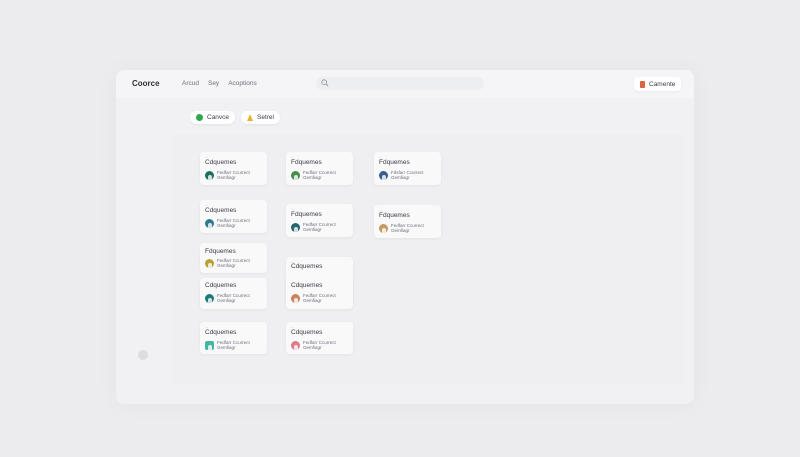 This screenshot has width=800, height=457. Describe the element at coordinates (219, 83) in the screenshot. I see `main-nav: Arcud Sey Acoptions` at that location.